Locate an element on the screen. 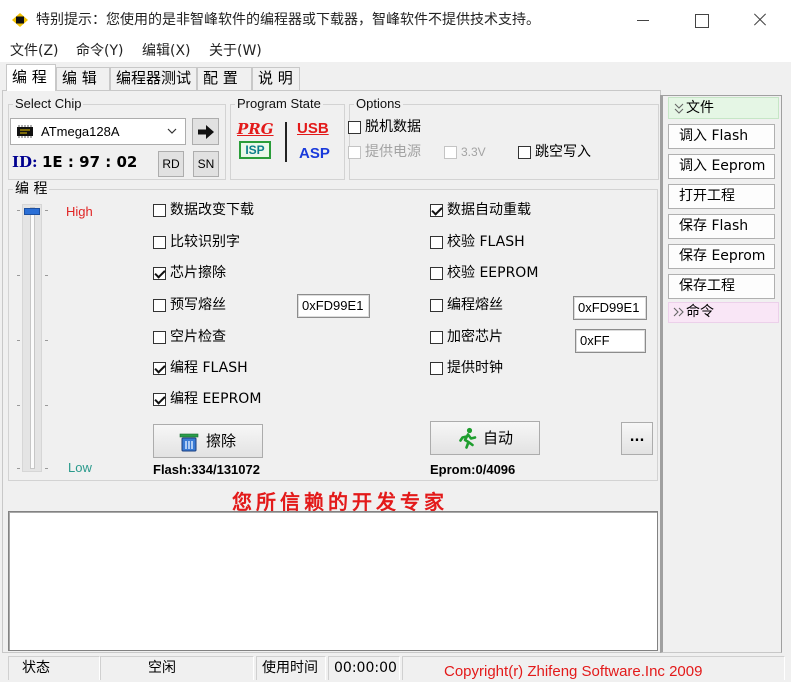 This screenshot has height=682, width=791. load-flash-button: 调入 Flash is located at coordinates (721, 136).